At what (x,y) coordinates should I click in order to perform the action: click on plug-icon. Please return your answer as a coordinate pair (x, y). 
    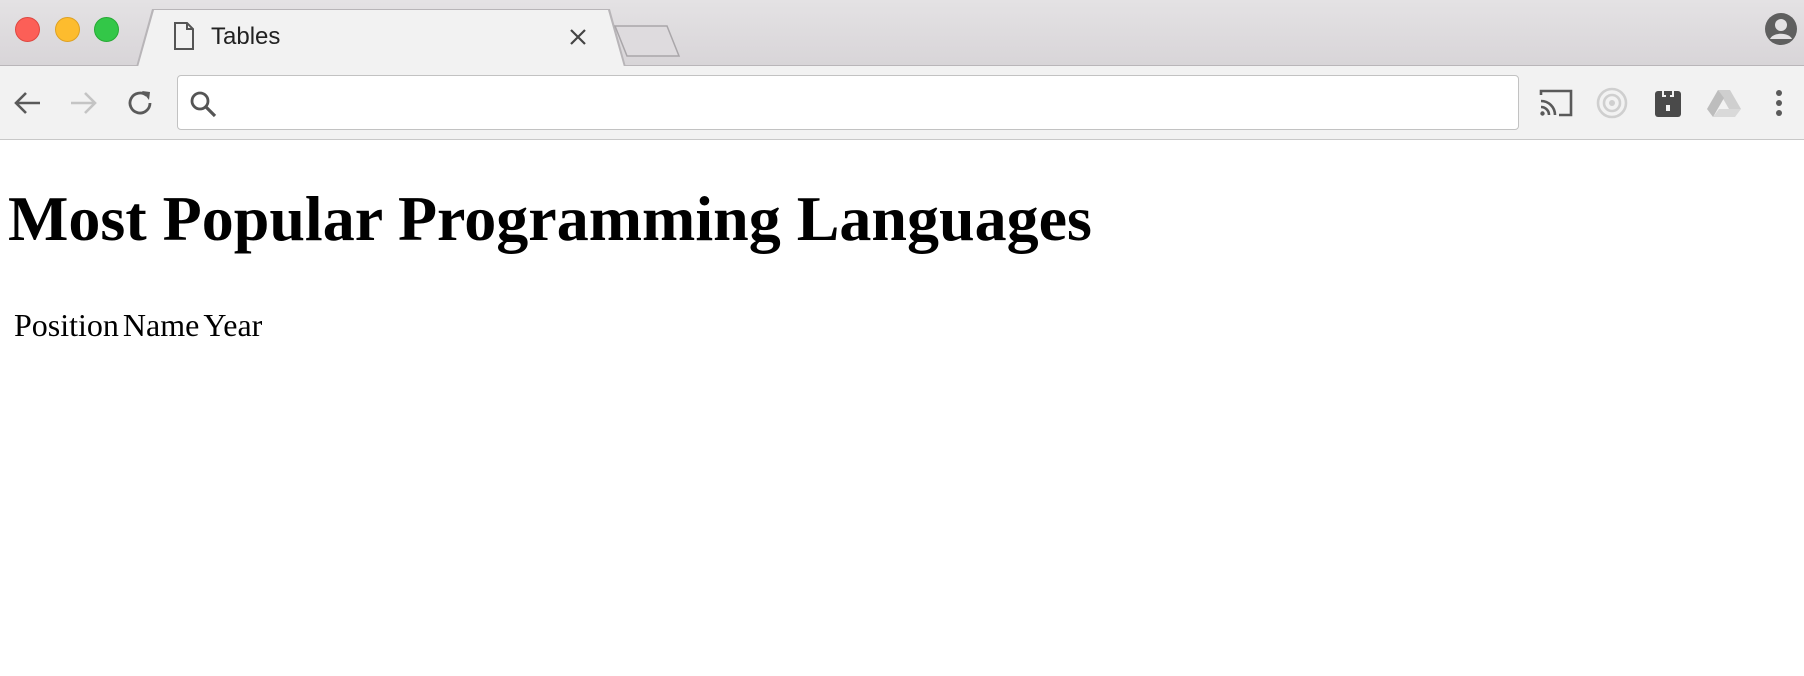
    Looking at the image, I should click on (1668, 103).